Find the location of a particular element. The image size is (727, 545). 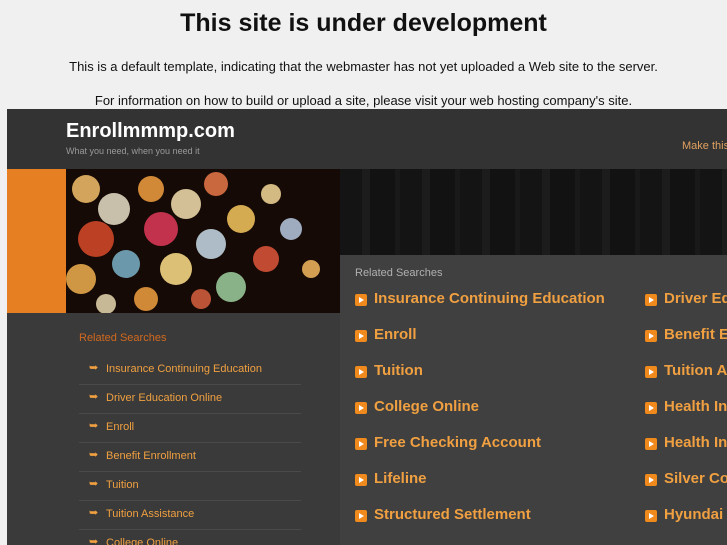

related-link: Enroll is located at coordinates (395, 334).